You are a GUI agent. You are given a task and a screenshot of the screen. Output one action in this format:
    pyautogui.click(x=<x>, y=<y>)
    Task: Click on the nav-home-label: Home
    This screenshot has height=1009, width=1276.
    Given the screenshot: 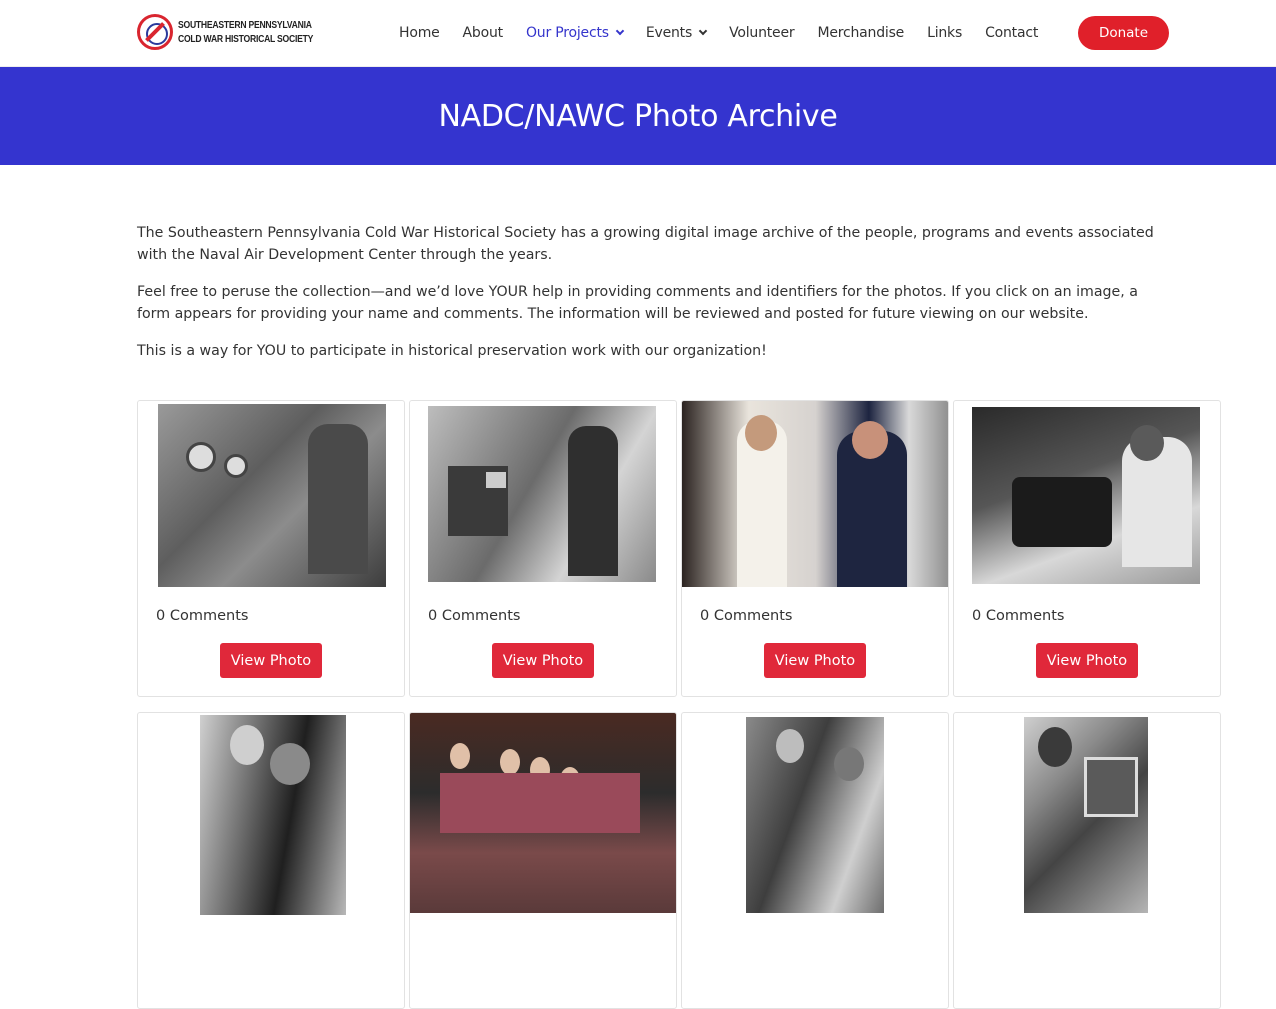 What is the action you would take?
    pyautogui.click(x=419, y=33)
    